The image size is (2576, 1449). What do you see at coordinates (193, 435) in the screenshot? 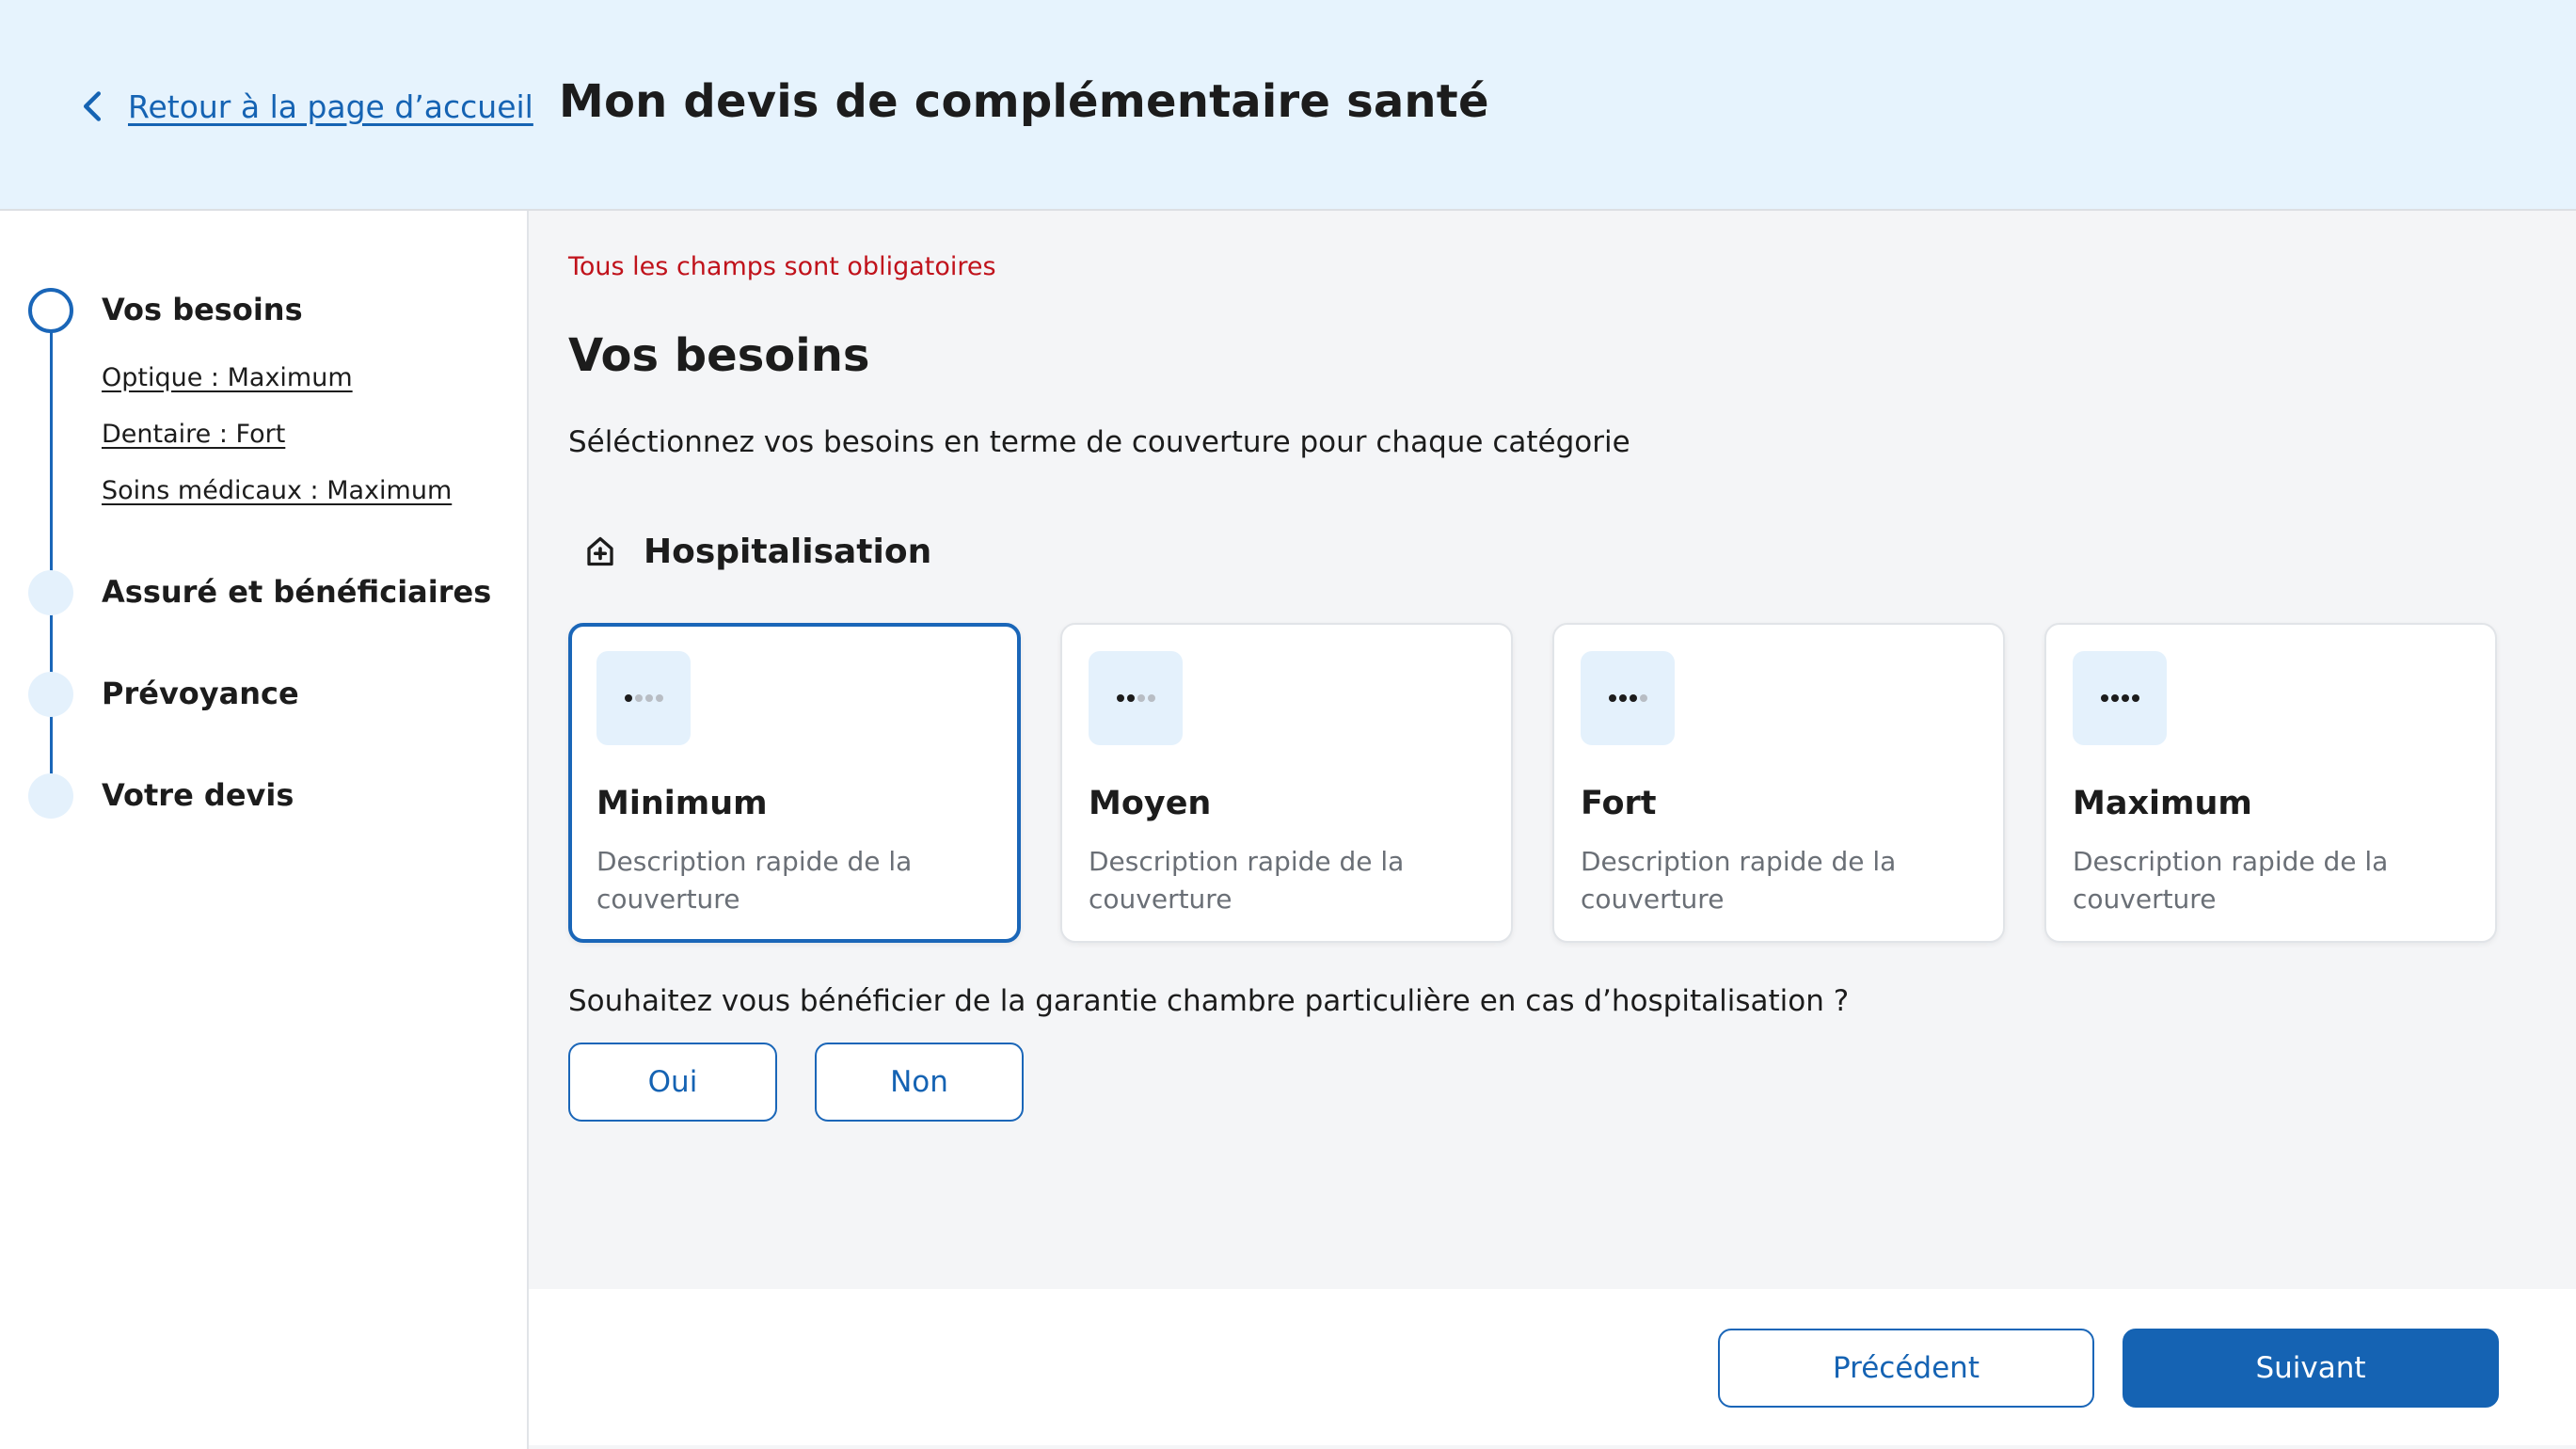
I see `substep-dentaire: Dentaire : Fort` at bounding box center [193, 435].